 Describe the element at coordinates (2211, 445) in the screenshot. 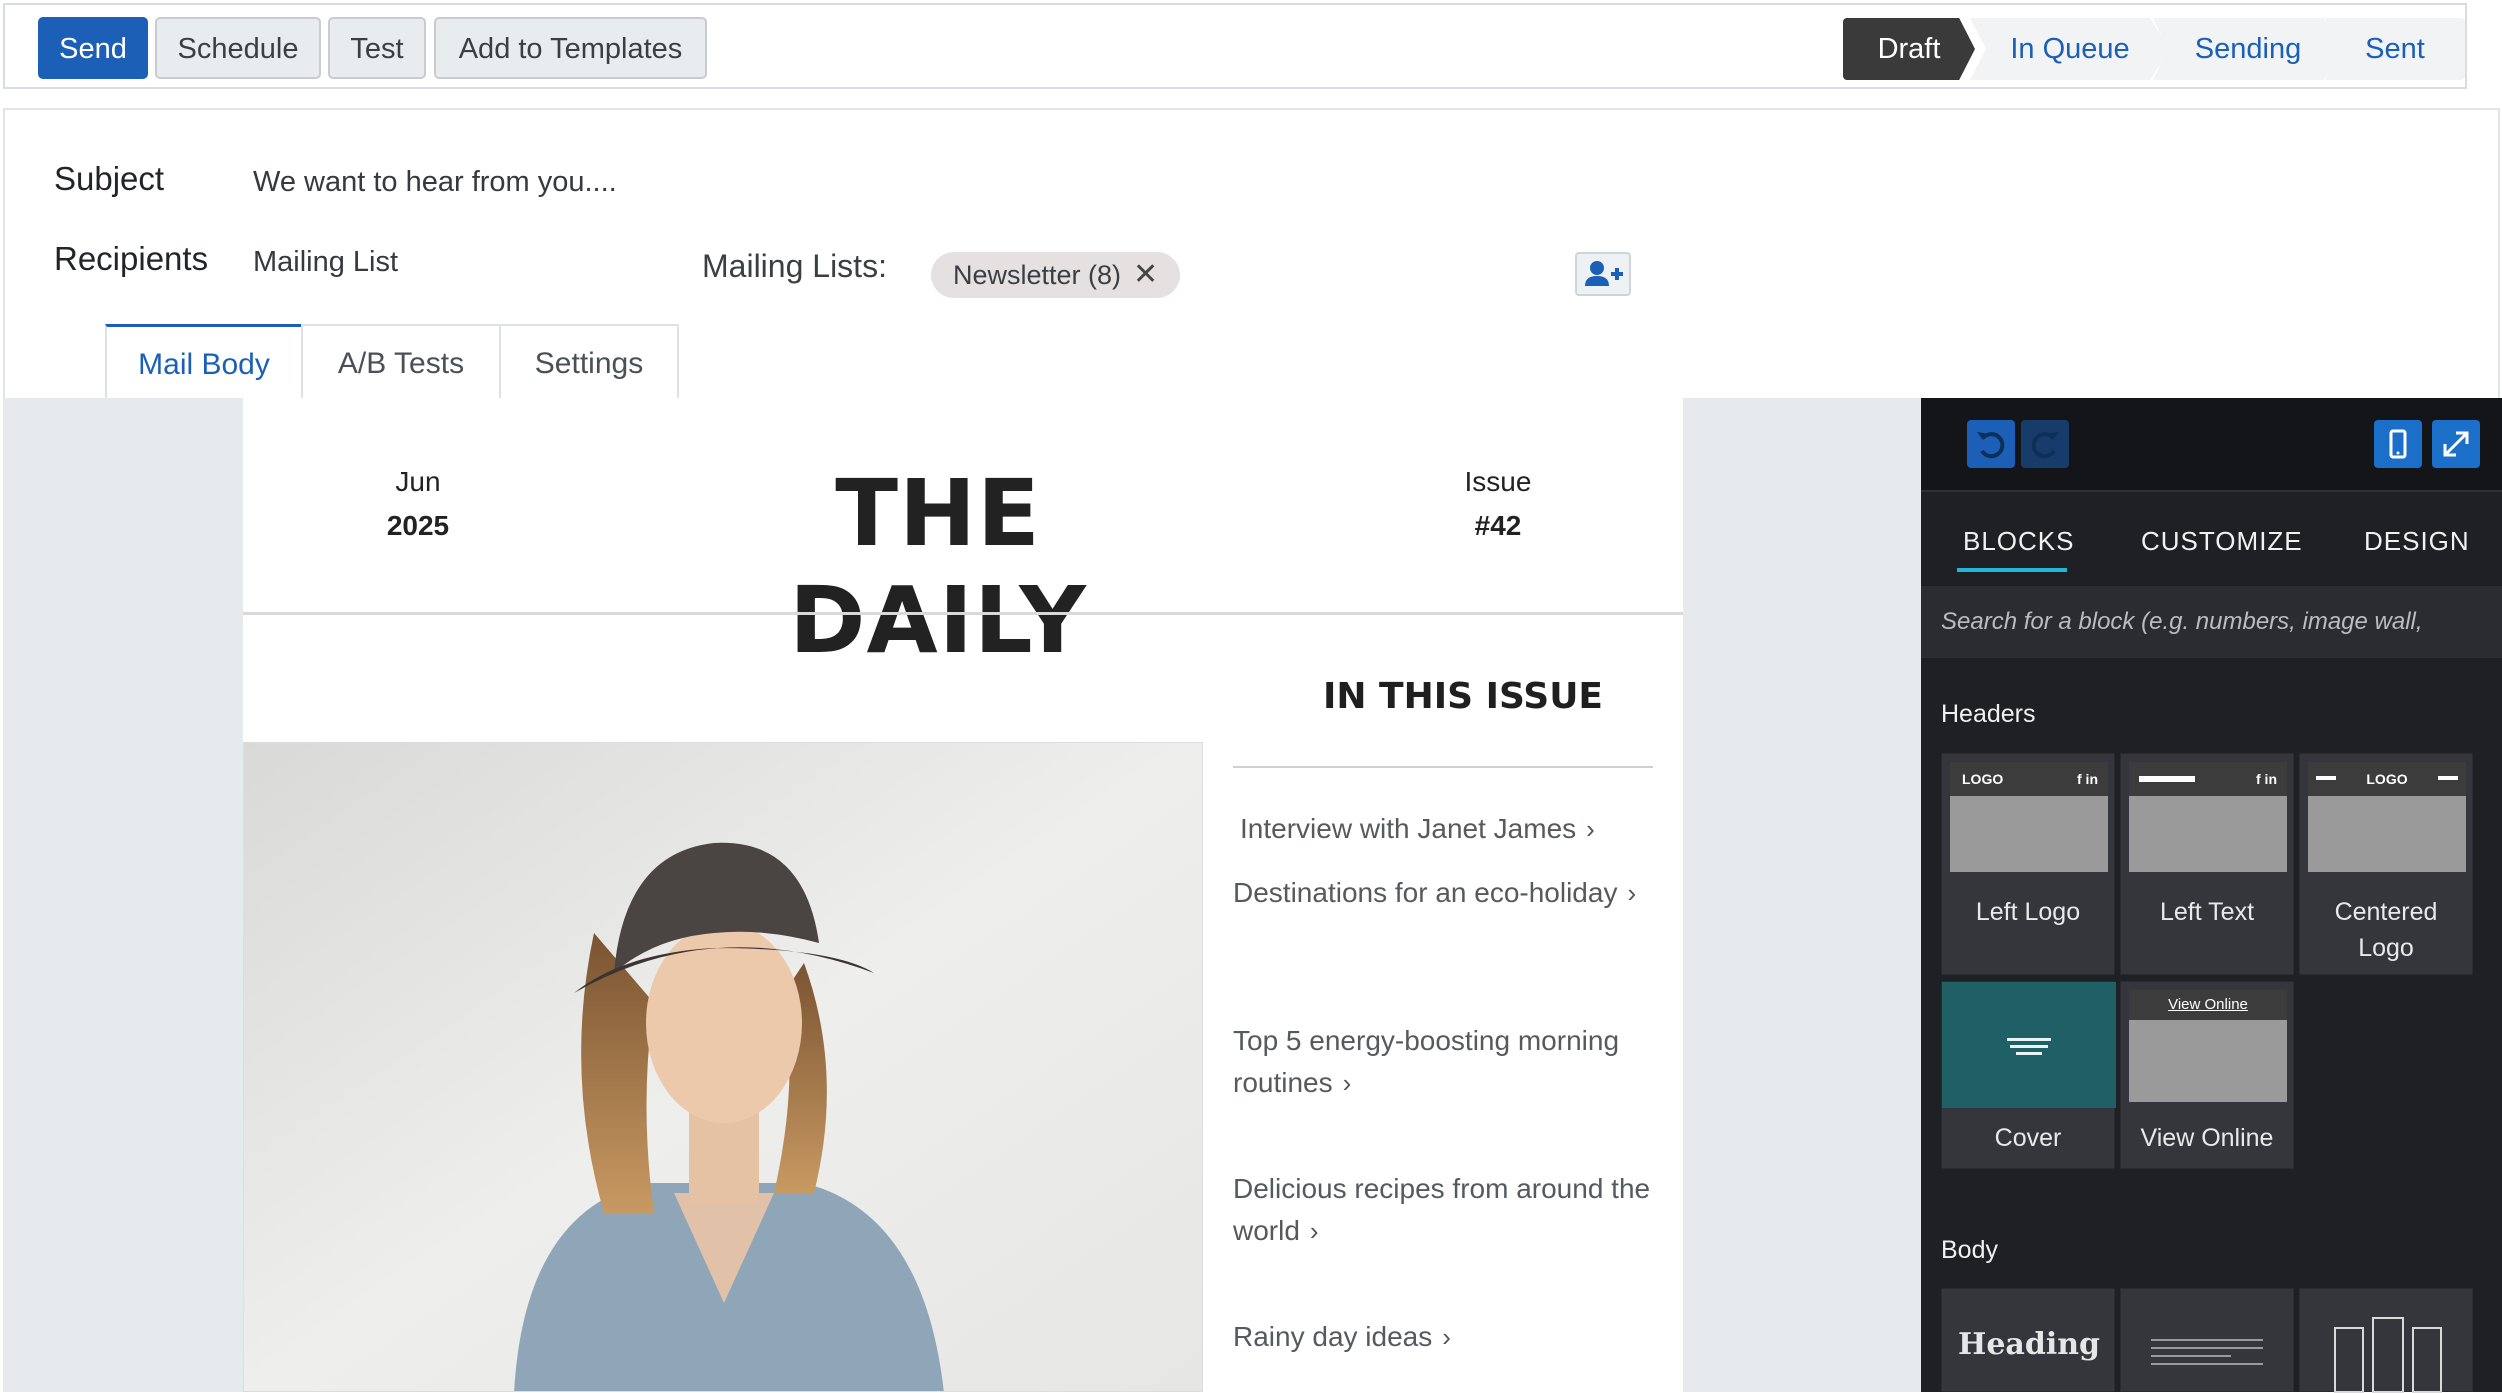

I see `panel-toolbar` at that location.